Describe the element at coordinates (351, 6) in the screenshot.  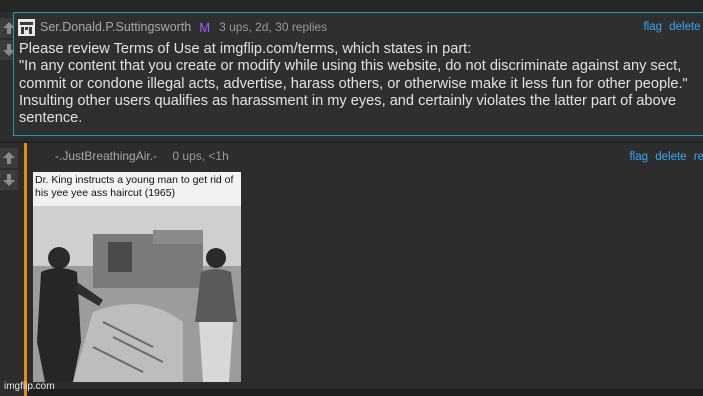
I see `top-strip` at that location.